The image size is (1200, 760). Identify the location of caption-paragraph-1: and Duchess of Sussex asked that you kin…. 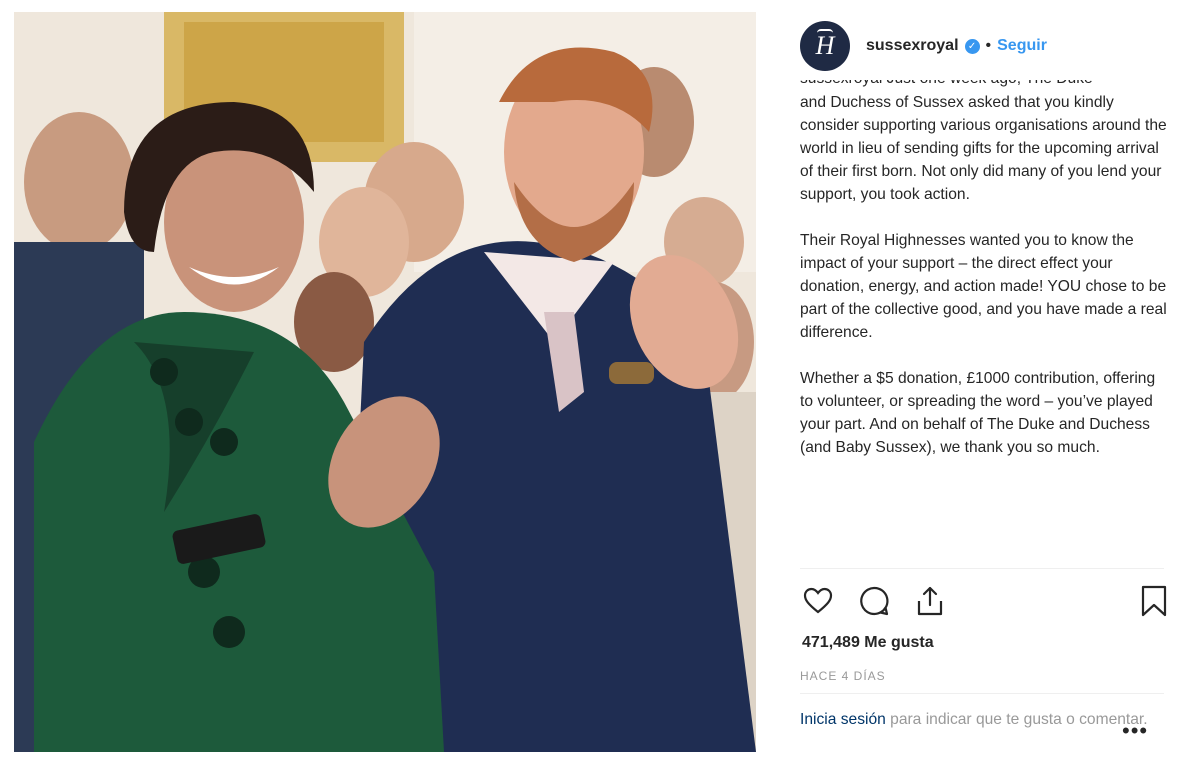
(983, 148).